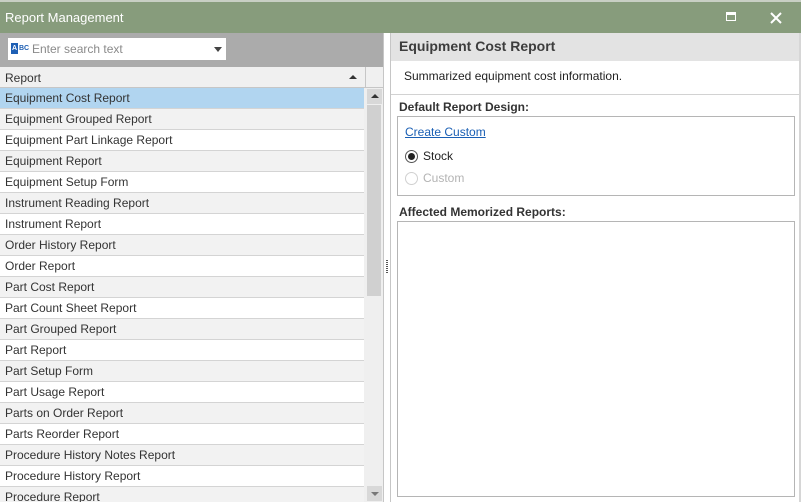  What do you see at coordinates (374, 493) in the screenshot?
I see `scroll-down-button` at bounding box center [374, 493].